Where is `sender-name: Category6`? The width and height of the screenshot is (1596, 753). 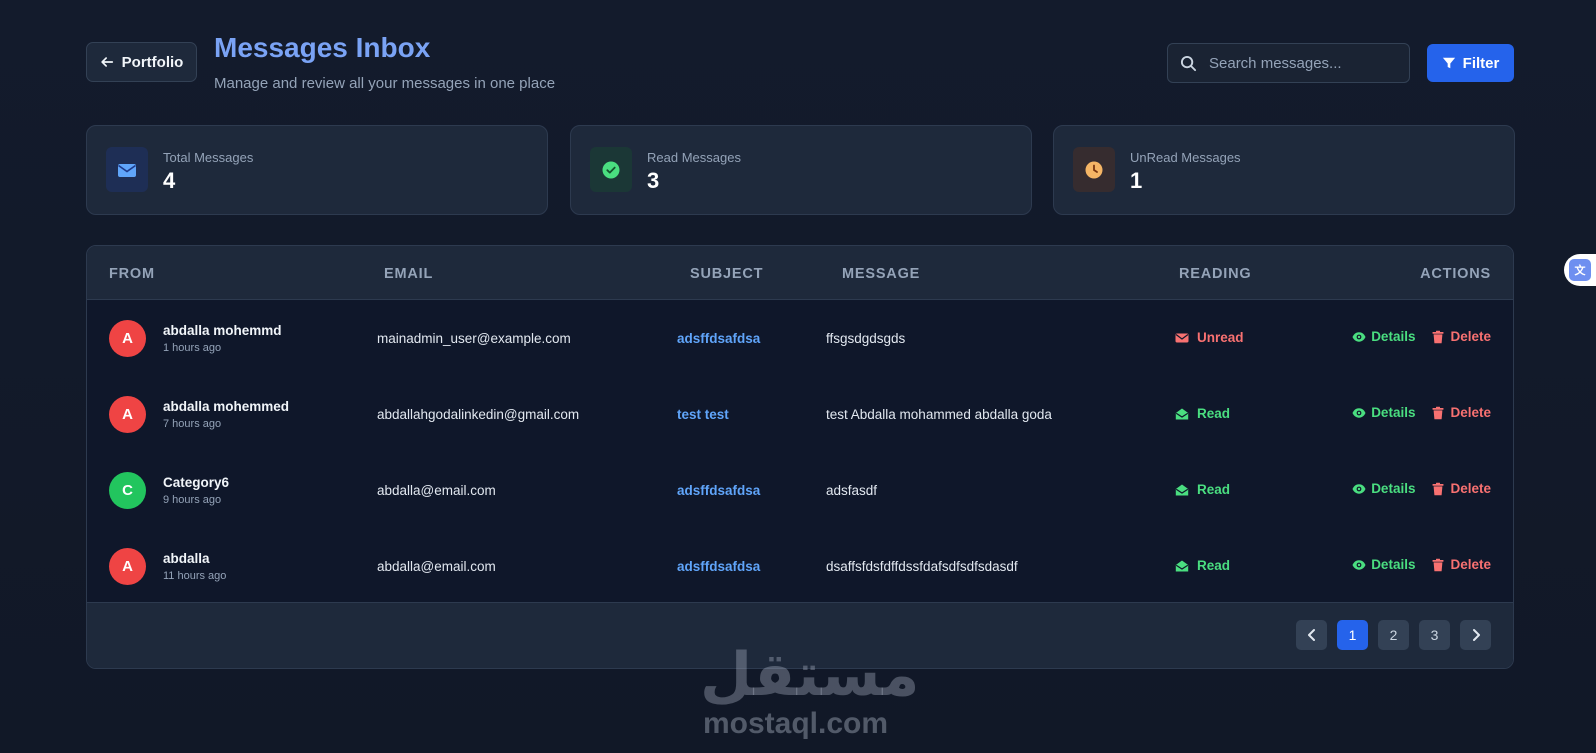
sender-name: Category6 is located at coordinates (196, 482).